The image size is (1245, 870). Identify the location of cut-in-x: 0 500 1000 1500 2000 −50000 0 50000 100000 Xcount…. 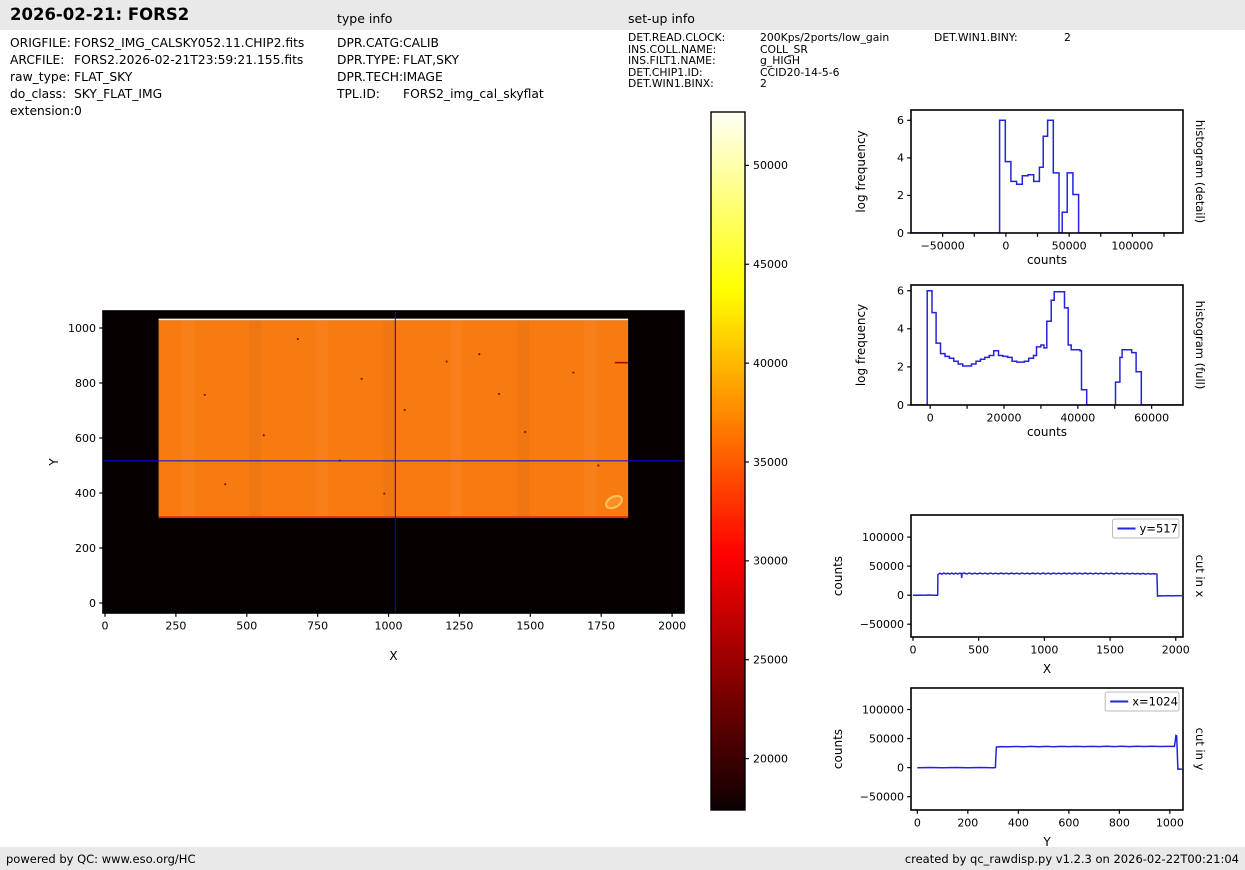
(1019, 595).